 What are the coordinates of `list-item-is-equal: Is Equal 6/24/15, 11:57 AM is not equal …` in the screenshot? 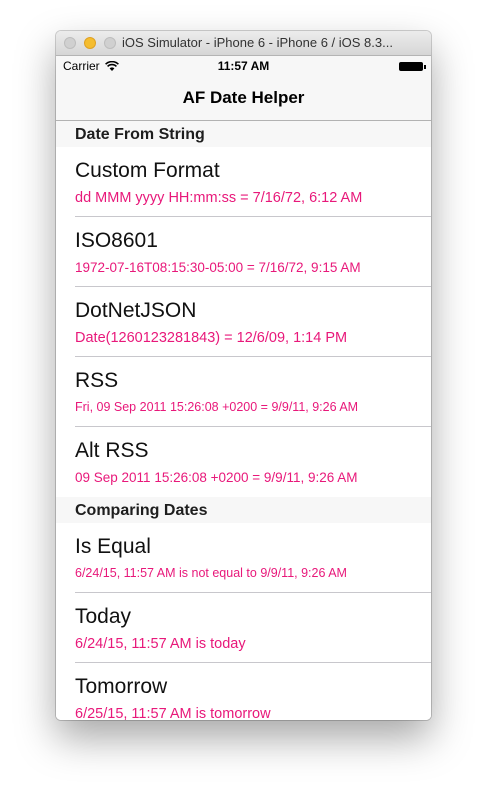 It's located at (243, 558).